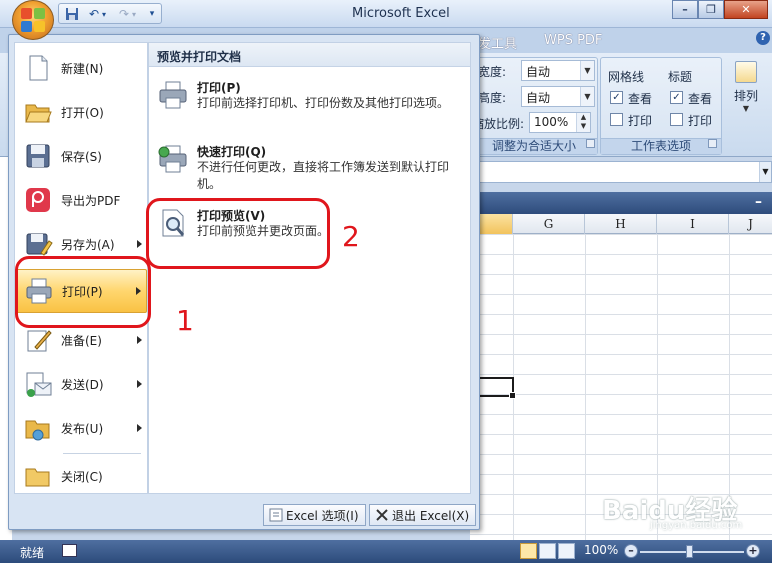 This screenshot has width=772, height=563. I want to click on menu-separator, so click(102, 453).